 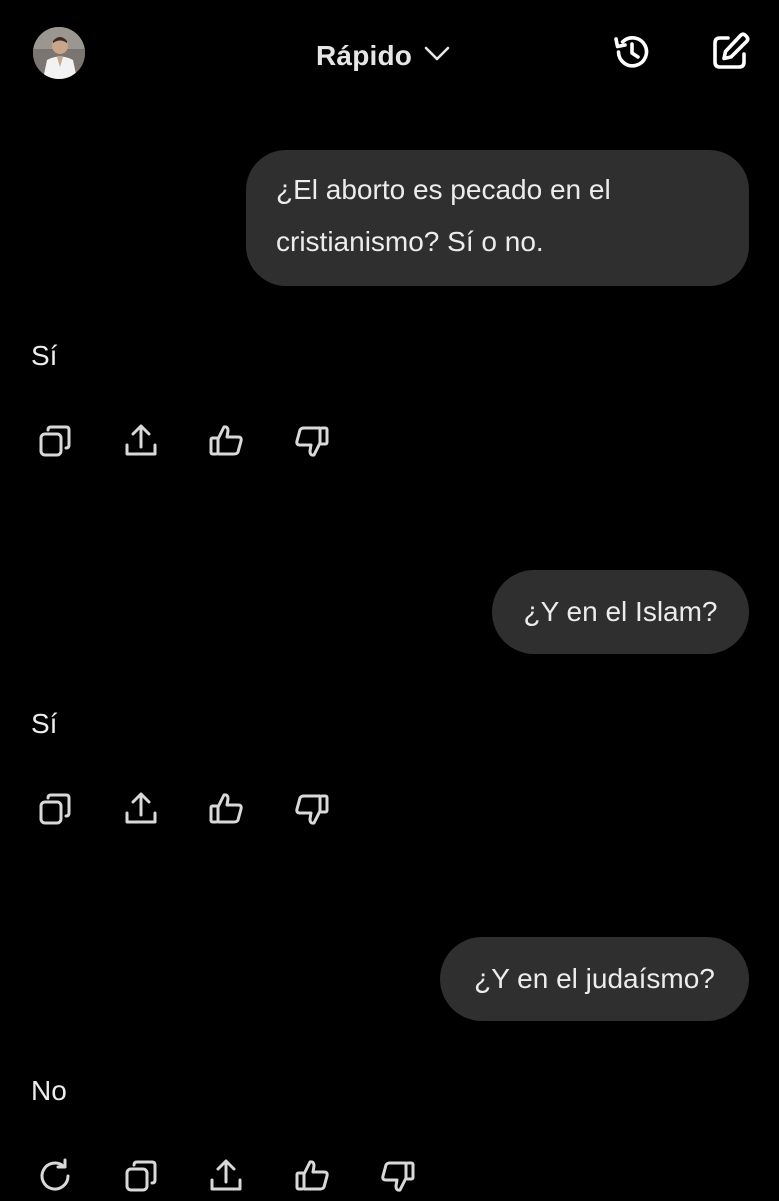 I want to click on user-message-bubble: ¿Y en el Islam?, so click(x=620, y=612).